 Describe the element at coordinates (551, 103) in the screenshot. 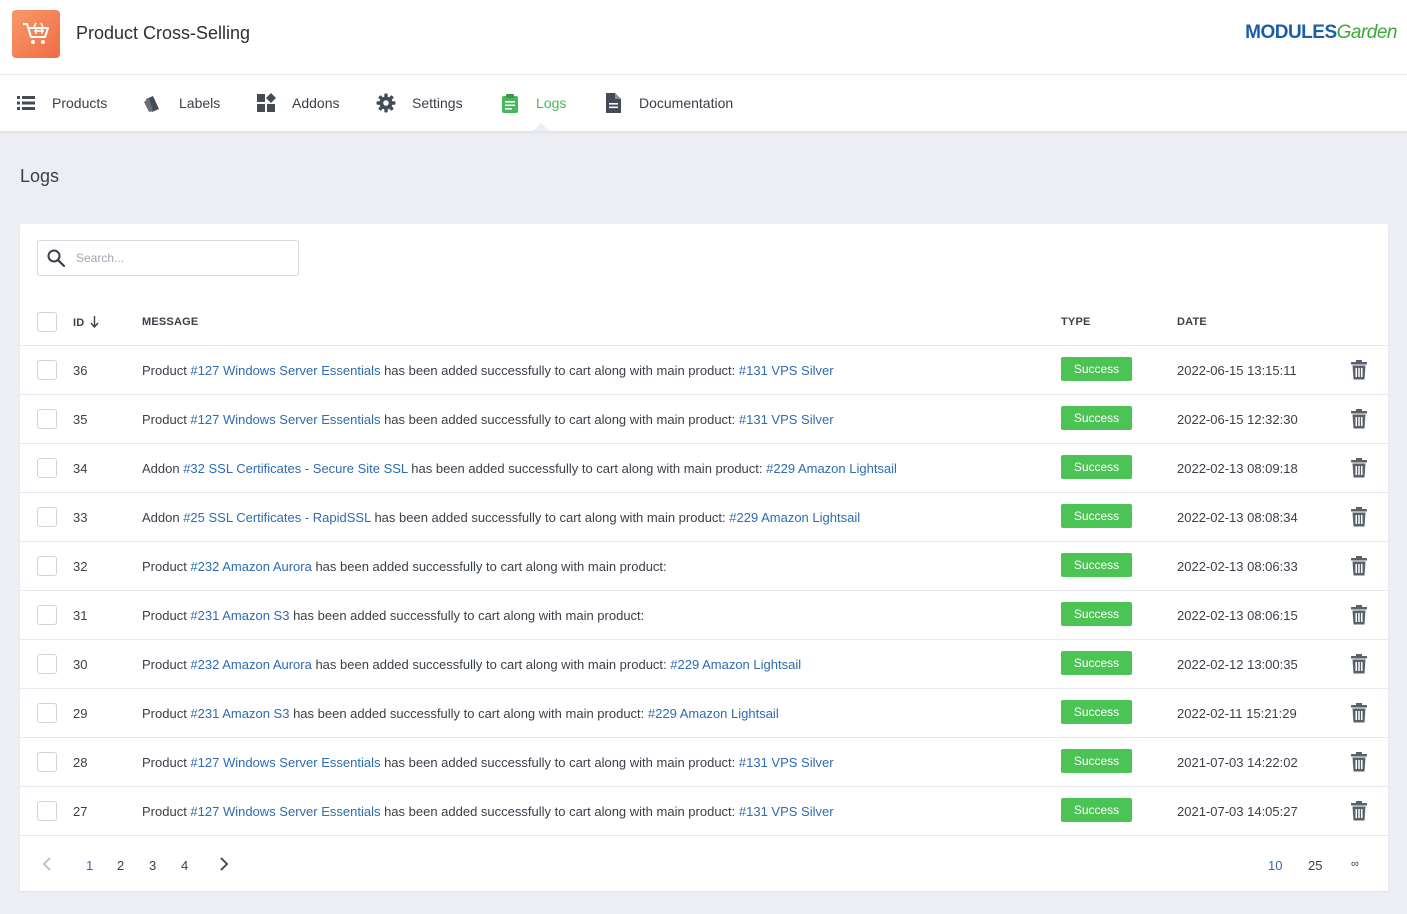

I see `nav-logs-label: Logs` at that location.